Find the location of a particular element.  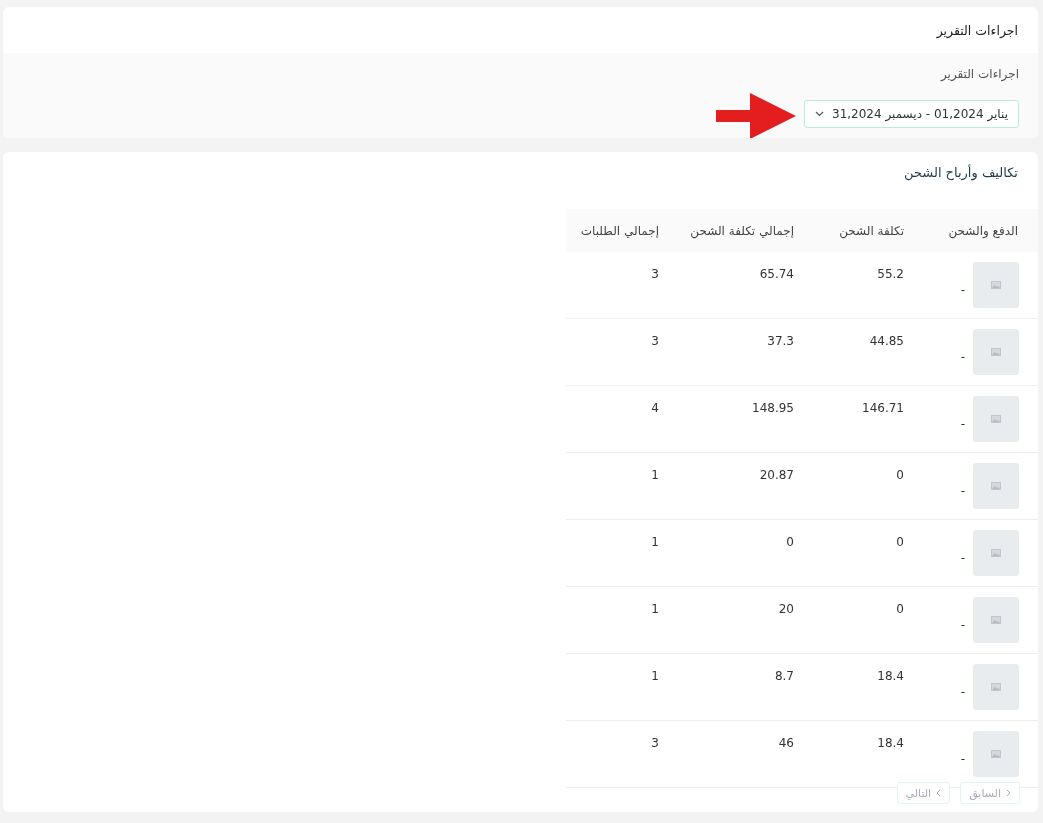

card-title: تكاليف وأرباح الشحن is located at coordinates (961, 173).